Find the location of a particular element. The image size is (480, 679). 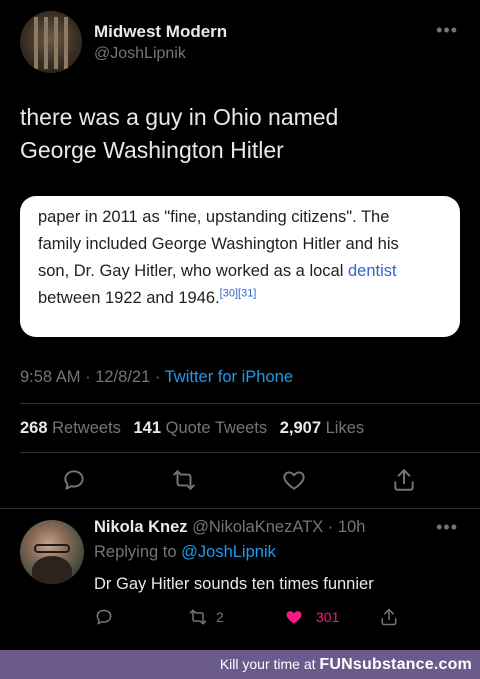

reply-header: Nikola Knez @NikolaKnezATX · 10h is located at coordinates (229, 527).